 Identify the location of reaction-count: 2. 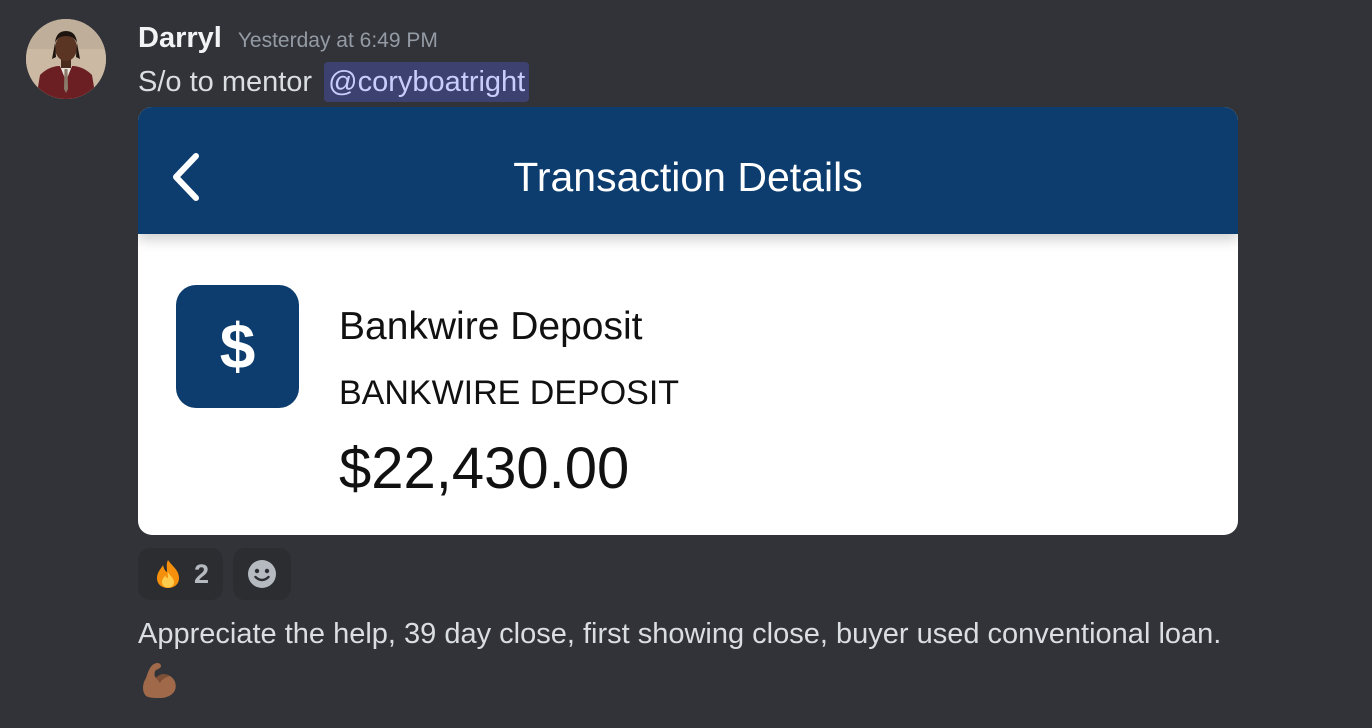
(202, 573).